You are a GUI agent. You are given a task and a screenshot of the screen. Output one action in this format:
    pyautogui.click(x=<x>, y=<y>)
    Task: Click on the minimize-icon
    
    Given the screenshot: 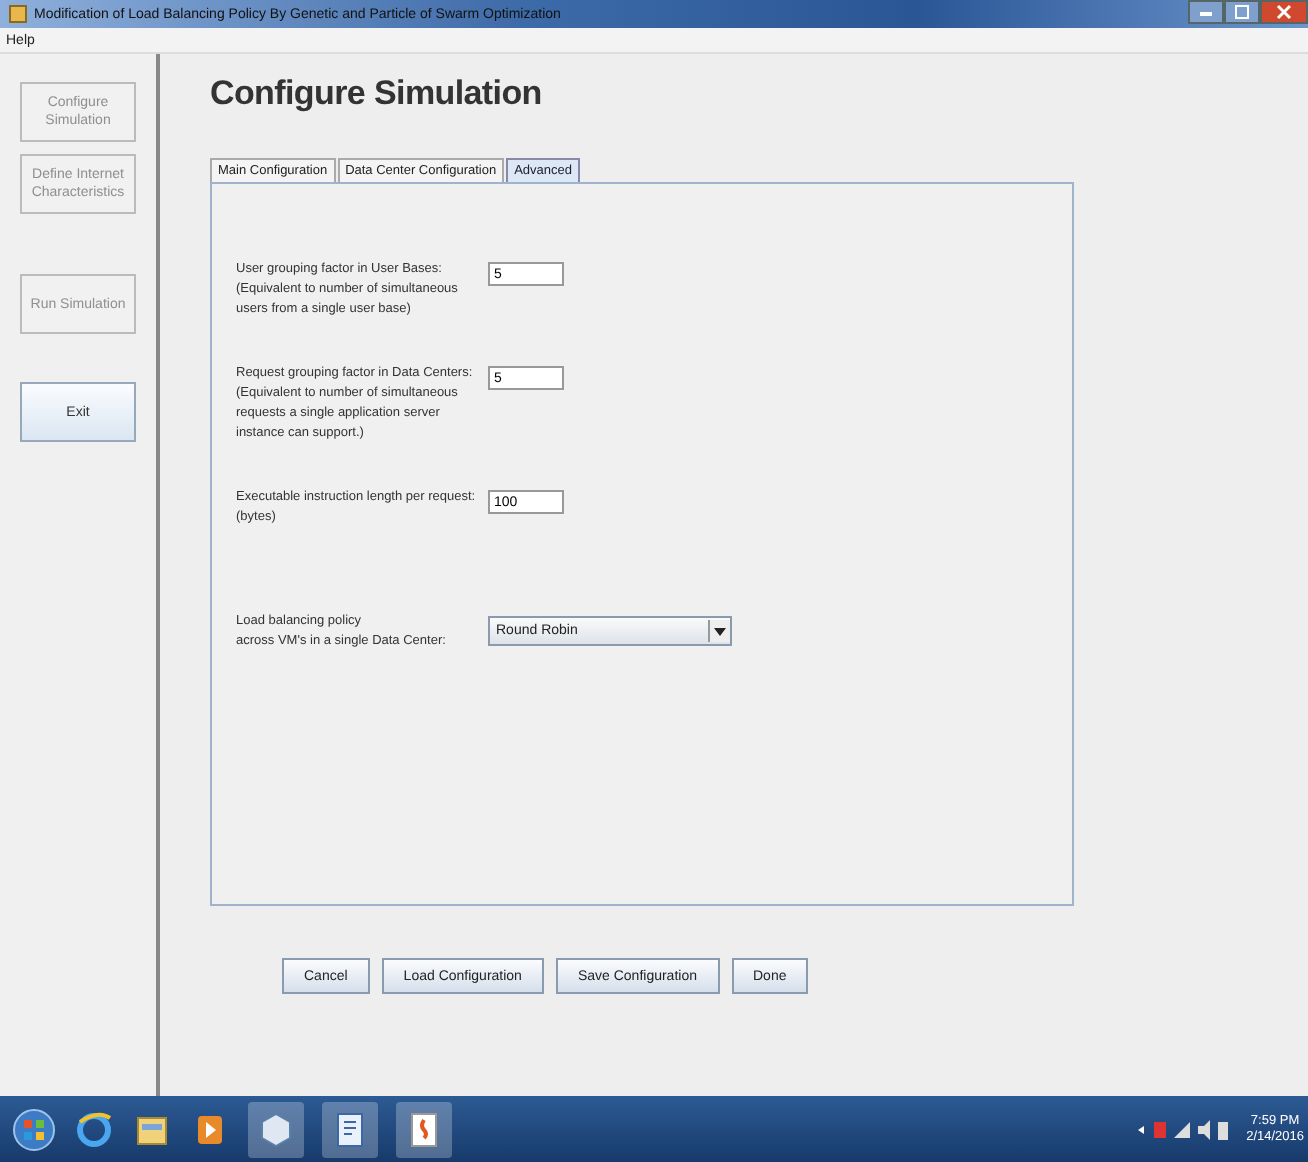 What is the action you would take?
    pyautogui.click(x=1206, y=12)
    